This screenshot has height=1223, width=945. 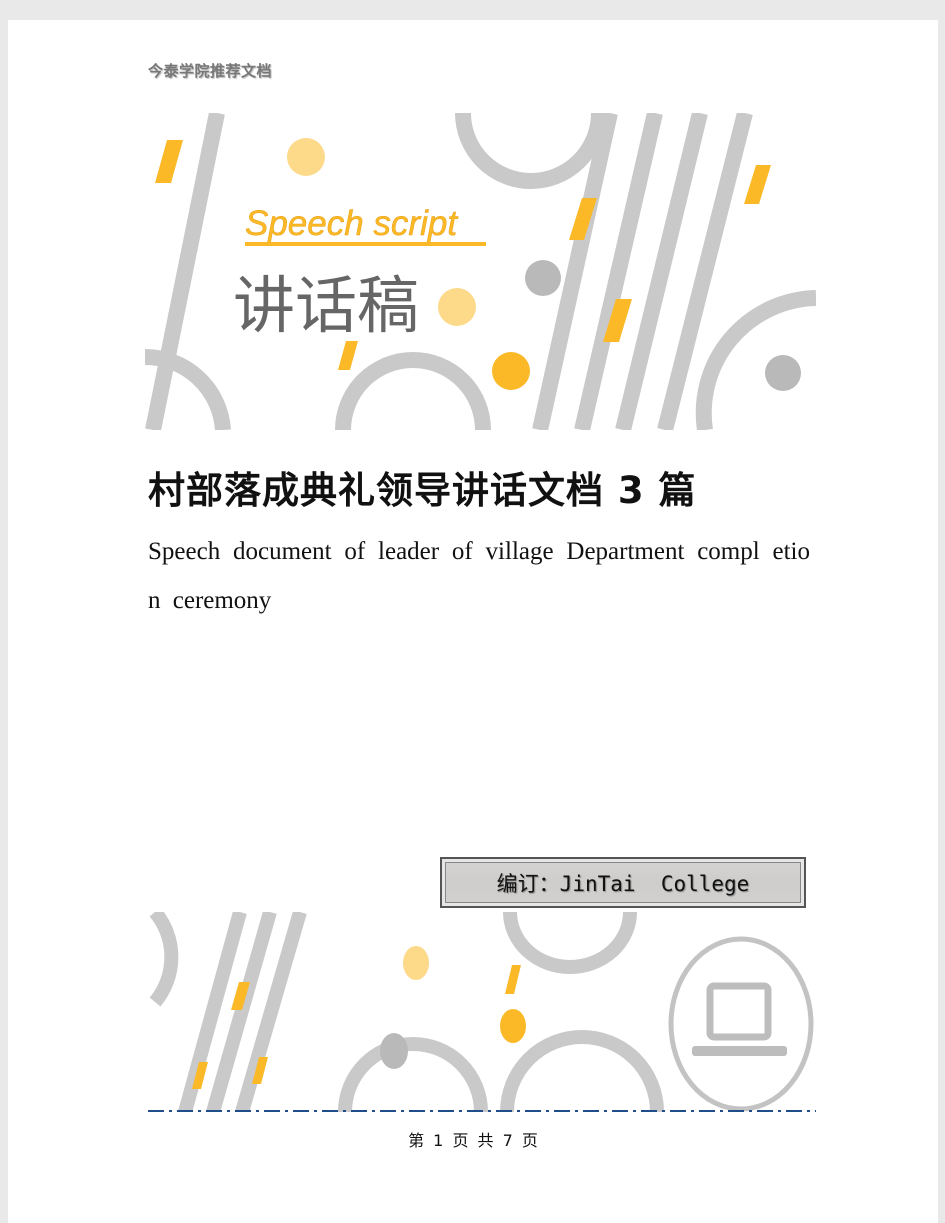 What do you see at coordinates (482, 1111) in the screenshot?
I see `footer-divider` at bounding box center [482, 1111].